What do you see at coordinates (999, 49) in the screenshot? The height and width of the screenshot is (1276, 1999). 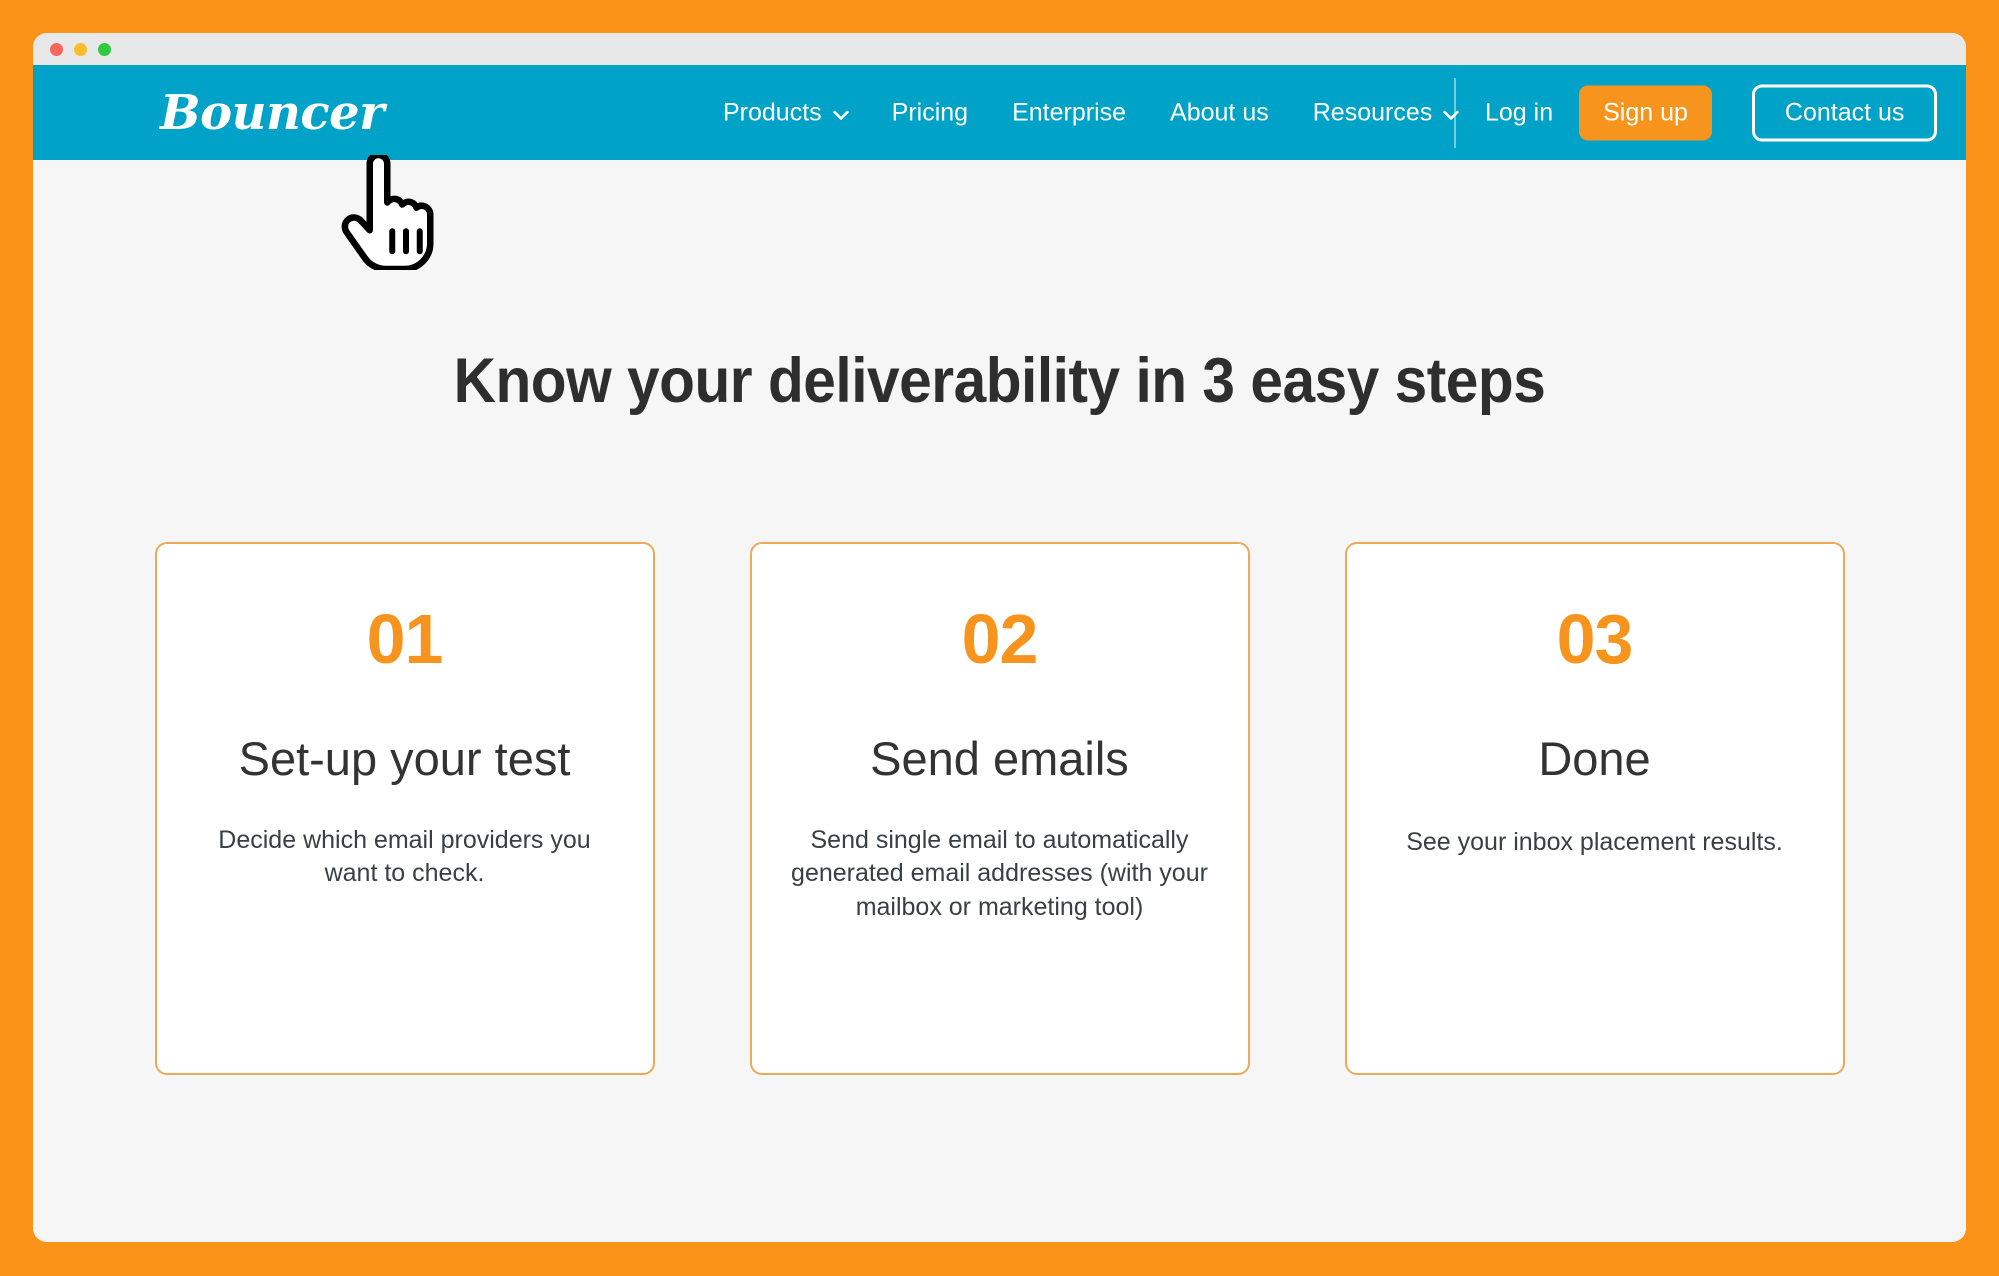 I see `browser-titlebar` at bounding box center [999, 49].